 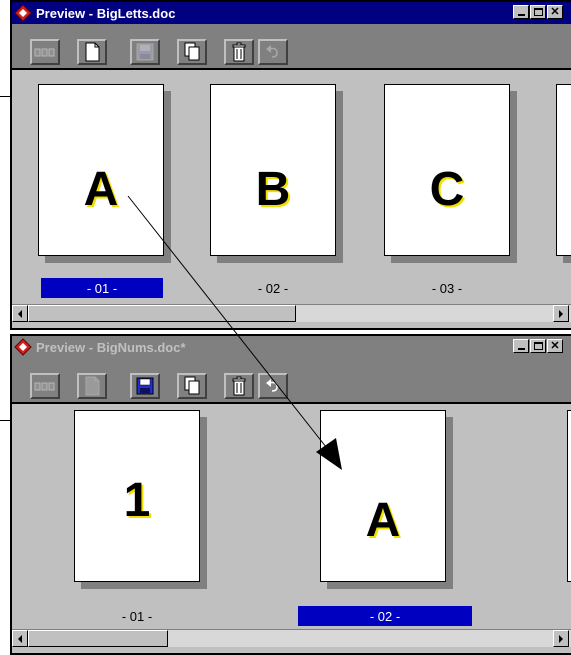 I want to click on page-label: - 01 -, so click(x=137, y=616).